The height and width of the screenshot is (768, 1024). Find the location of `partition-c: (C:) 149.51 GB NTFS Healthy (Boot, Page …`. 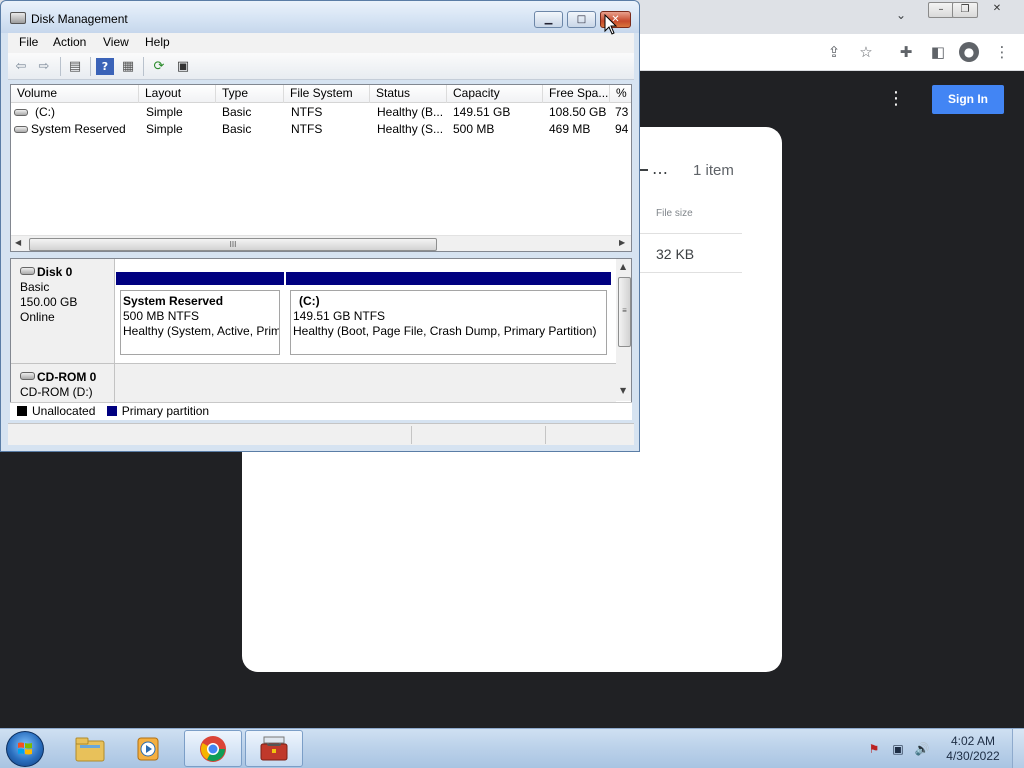

partition-c: (C:) 149.51 GB NTFS Healthy (Boot, Page … is located at coordinates (448, 315).